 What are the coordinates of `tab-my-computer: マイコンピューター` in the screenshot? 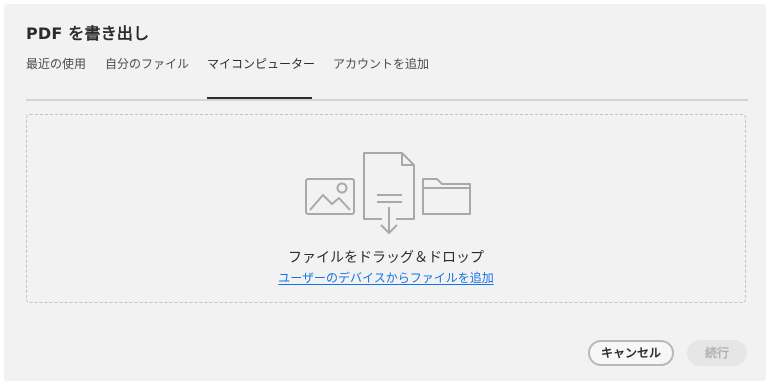 It's located at (261, 75).